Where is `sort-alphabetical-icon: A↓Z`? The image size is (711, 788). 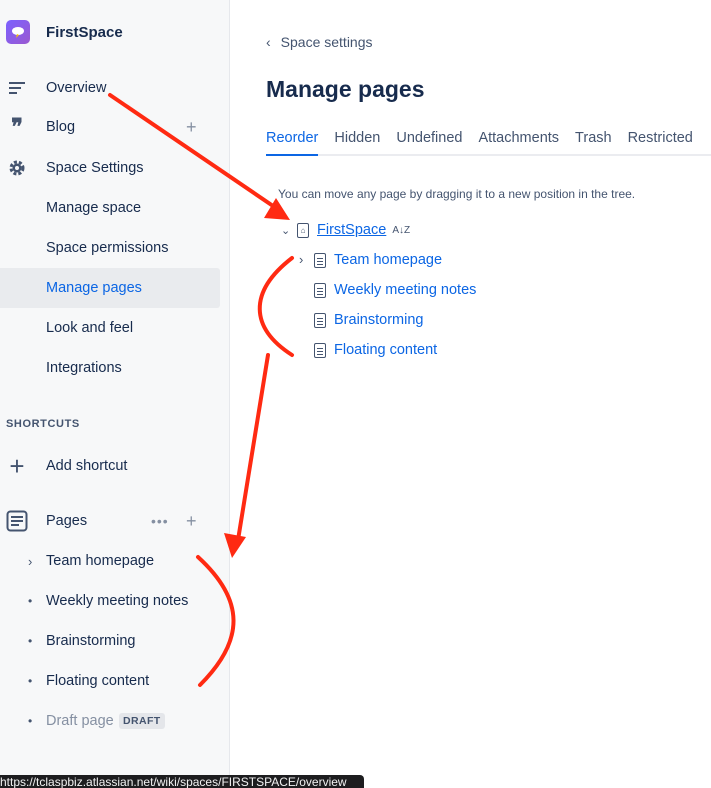 sort-alphabetical-icon: A↓Z is located at coordinates (401, 230).